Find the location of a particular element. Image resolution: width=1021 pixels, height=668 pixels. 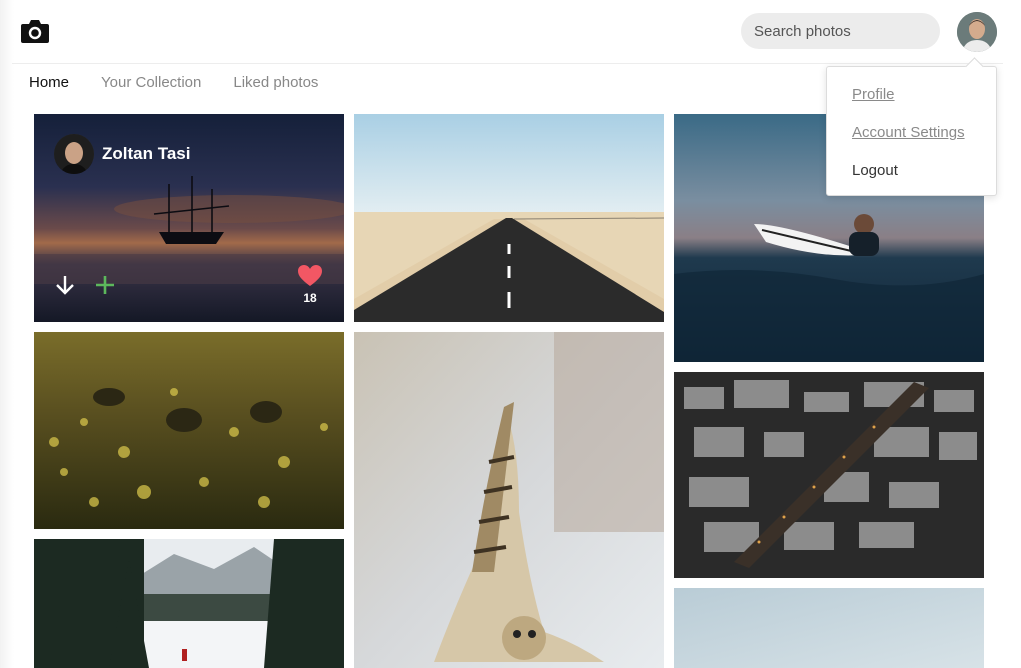

tab-home: Home is located at coordinates (49, 82).